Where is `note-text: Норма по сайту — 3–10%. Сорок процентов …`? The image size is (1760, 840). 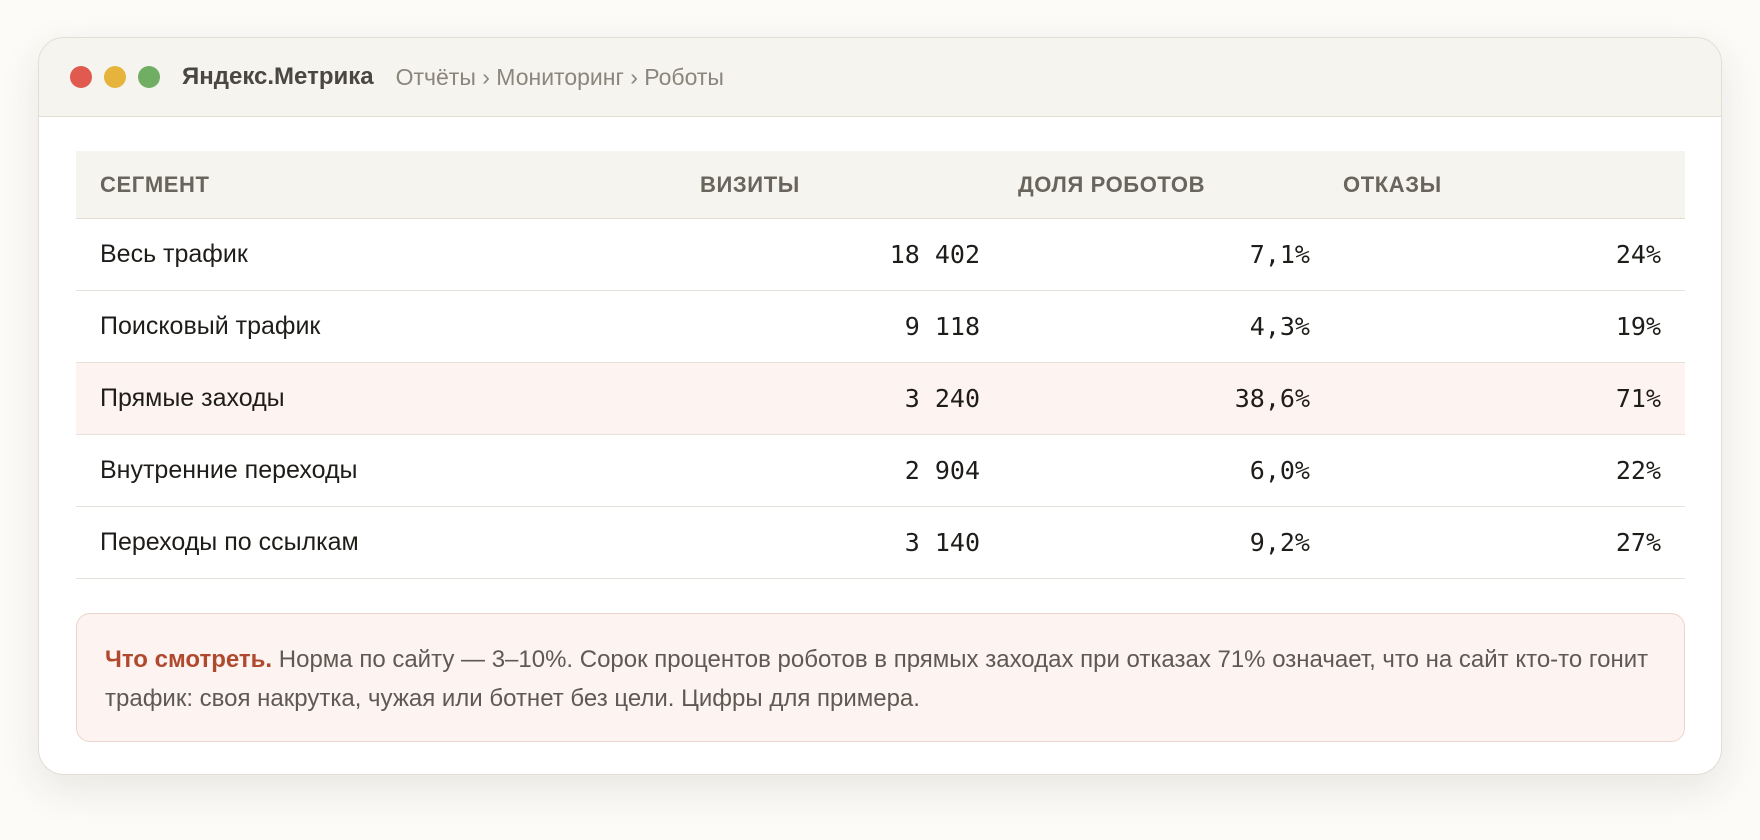
note-text: Норма по сайту — 3–10%. Сорок процентов … is located at coordinates (877, 679).